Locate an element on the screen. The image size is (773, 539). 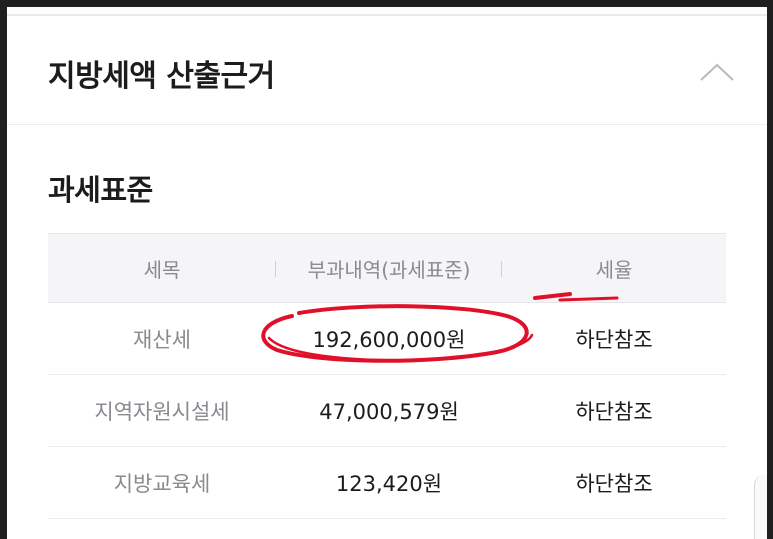
row-amount: 123,420원 is located at coordinates (389, 483).